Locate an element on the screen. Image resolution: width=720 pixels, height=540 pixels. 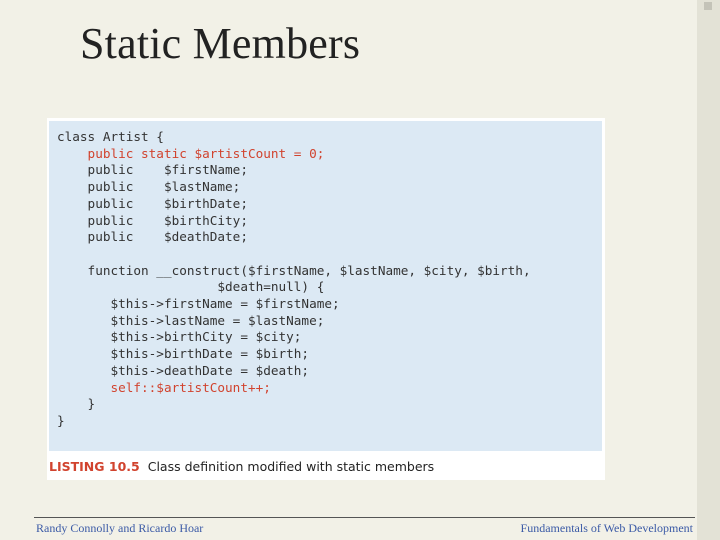
code-line: $this->deathDate = $death; is located at coordinates (183, 370).